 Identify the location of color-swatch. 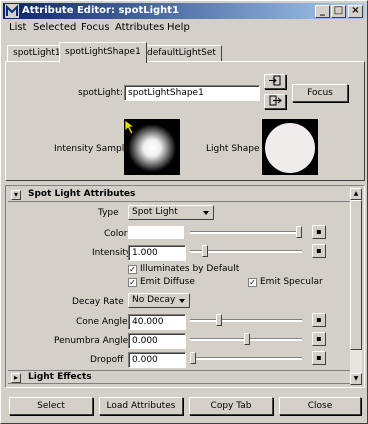
(156, 232).